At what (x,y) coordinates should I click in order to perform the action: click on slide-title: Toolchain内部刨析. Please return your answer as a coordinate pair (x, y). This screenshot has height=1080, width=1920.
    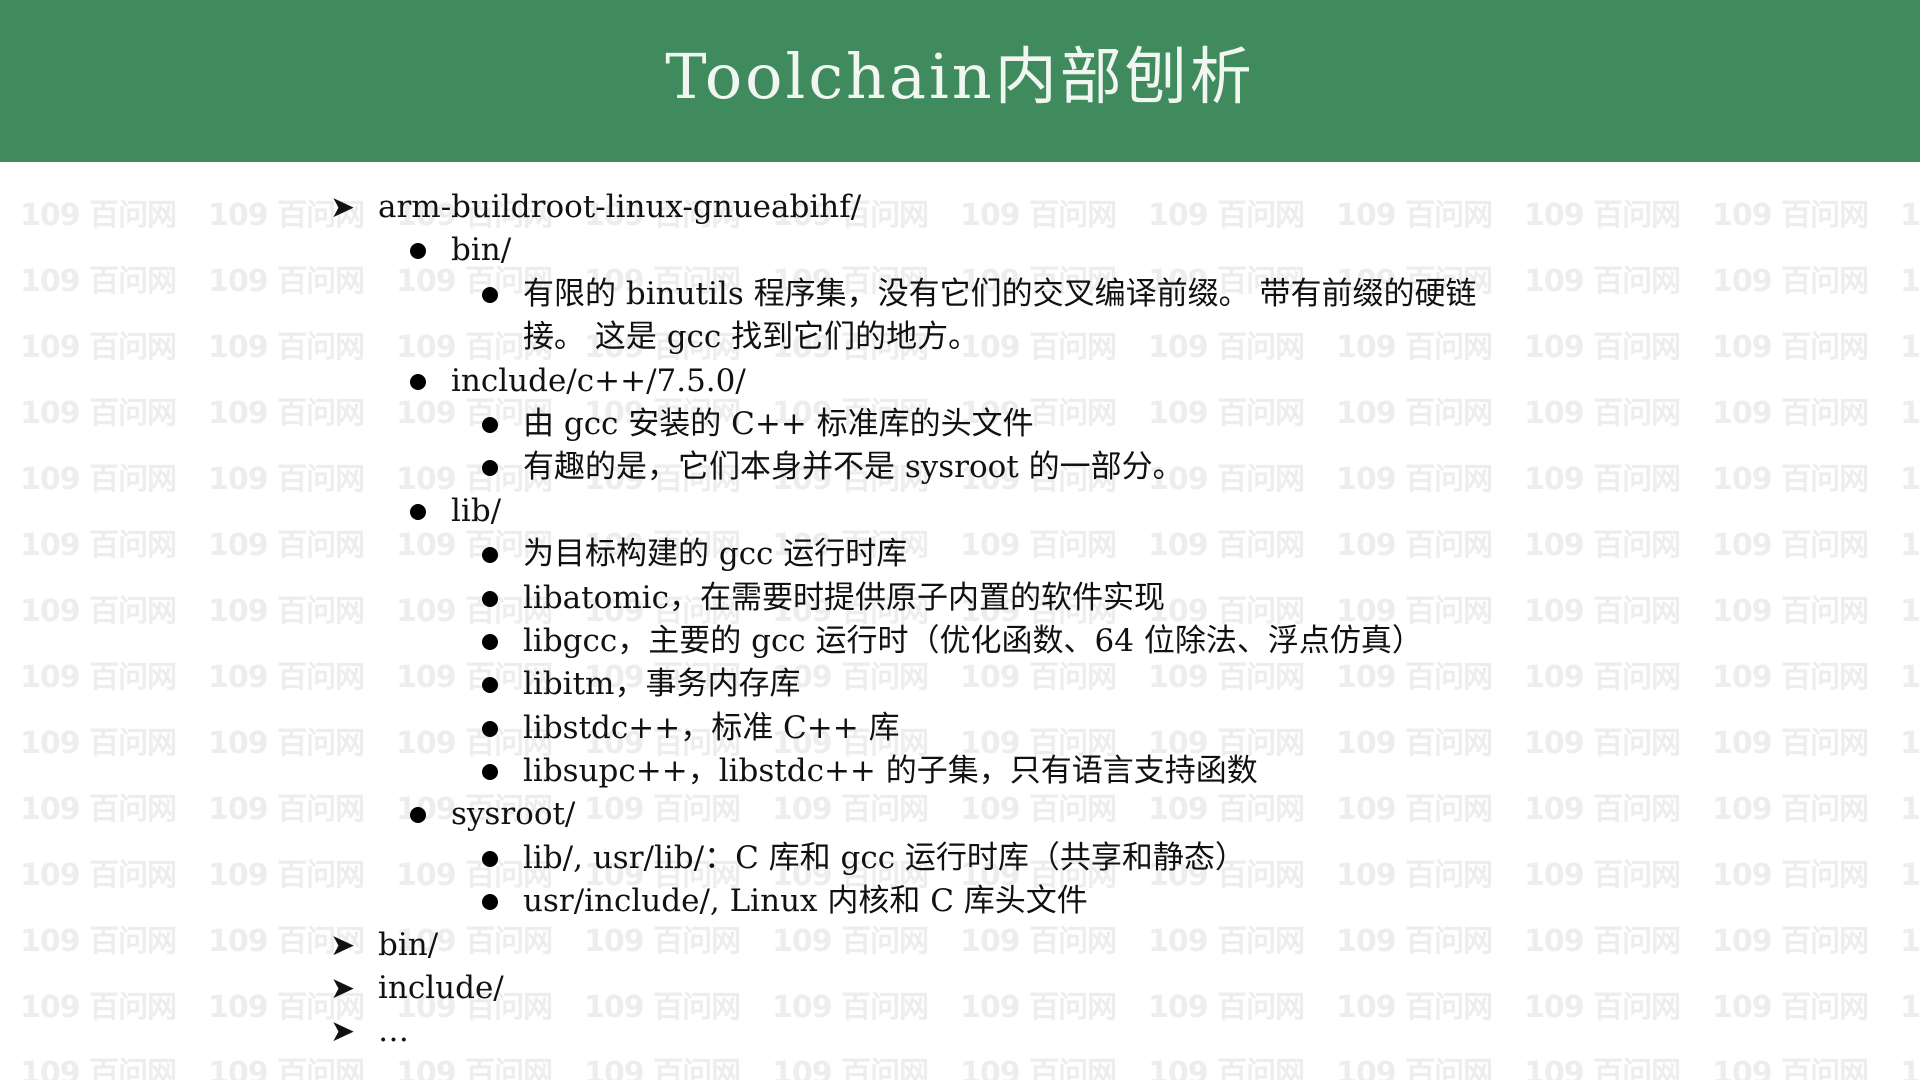
    Looking at the image, I should click on (960, 76).